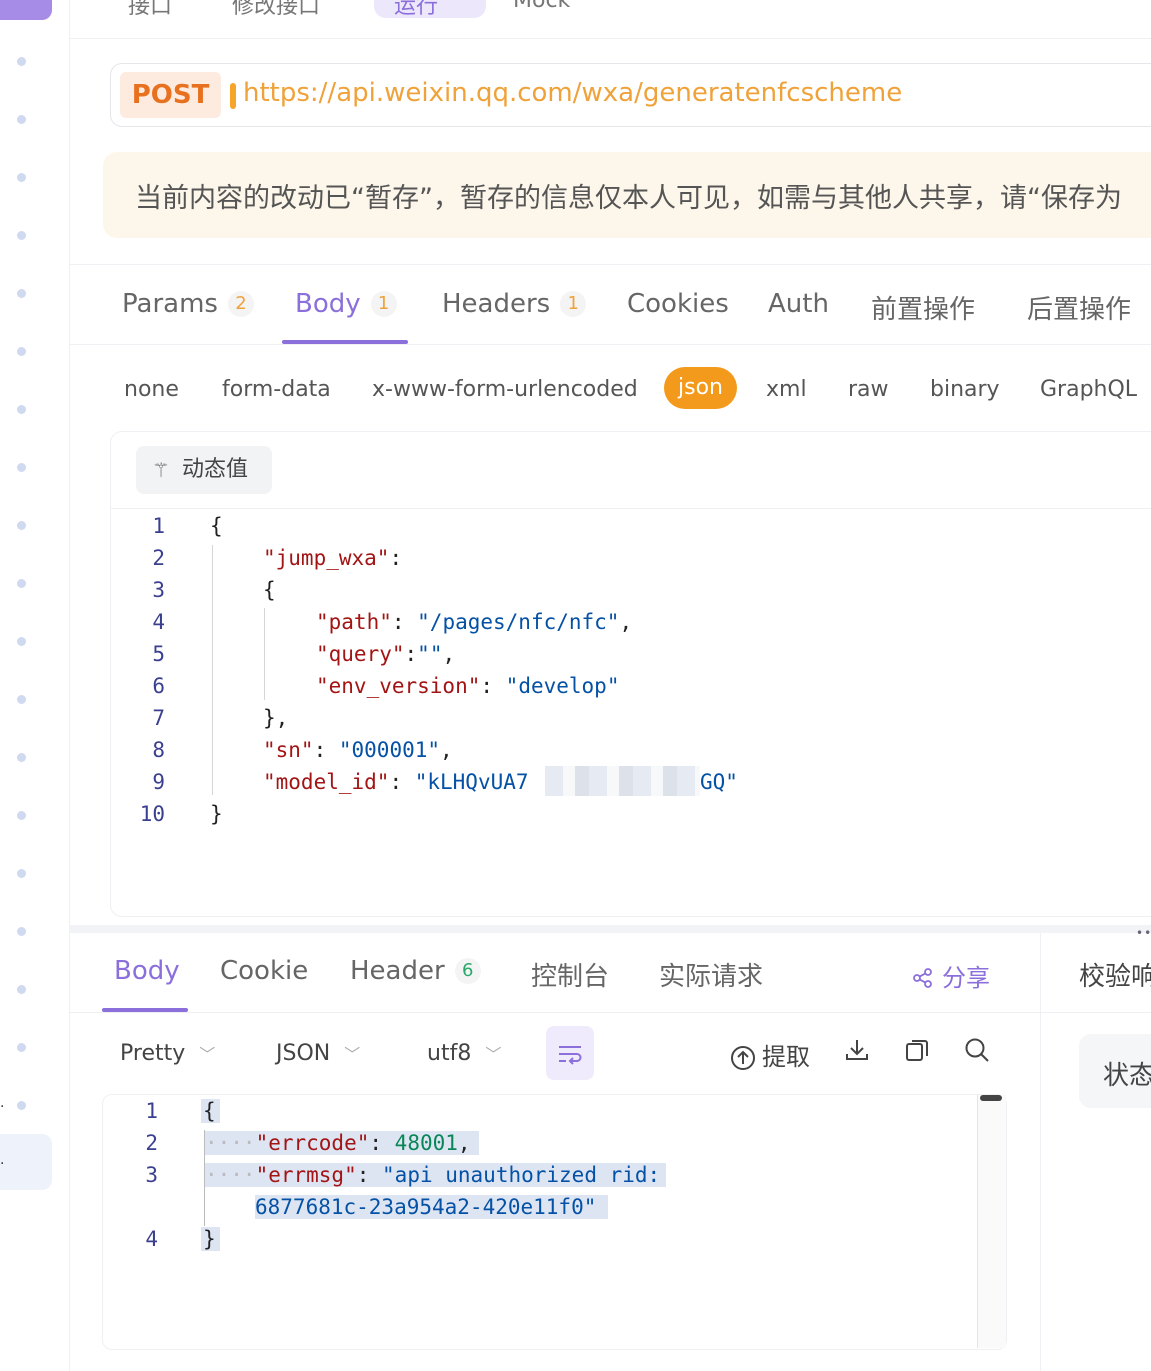  I want to click on json-value: "api unauthorized rid:, so click(521, 1175).